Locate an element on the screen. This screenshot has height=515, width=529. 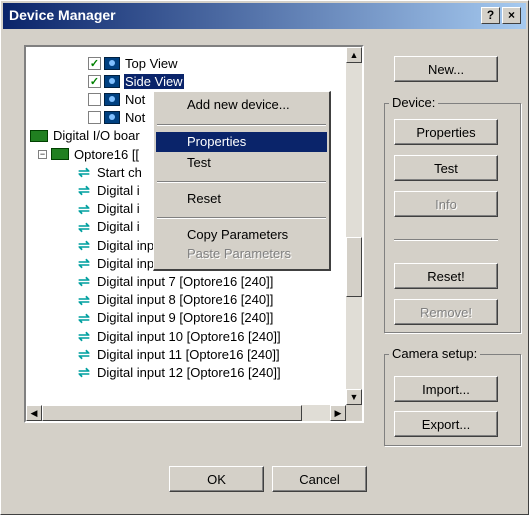
tree-vertical-scrollbar: ▲ ▼ is located at coordinates (354, 226).